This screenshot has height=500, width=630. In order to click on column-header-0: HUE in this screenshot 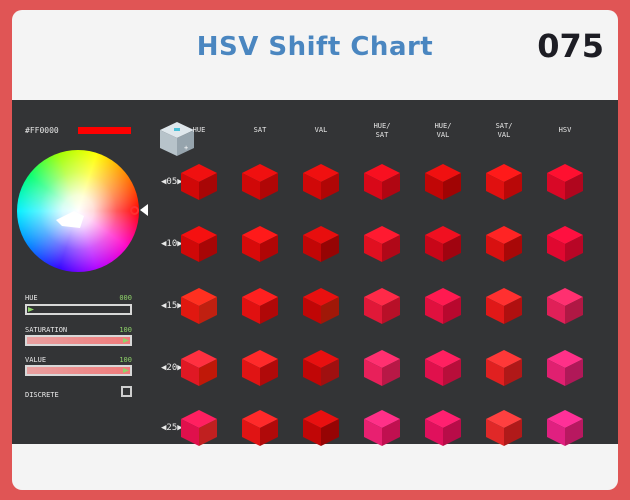, I will do `click(199, 130)`.